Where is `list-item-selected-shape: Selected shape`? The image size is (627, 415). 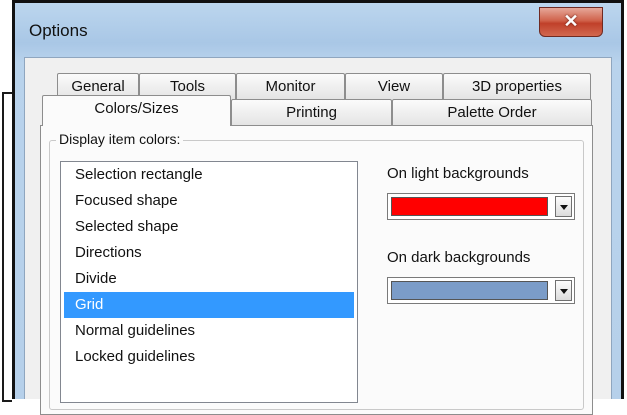
list-item-selected-shape: Selected shape is located at coordinates (209, 227).